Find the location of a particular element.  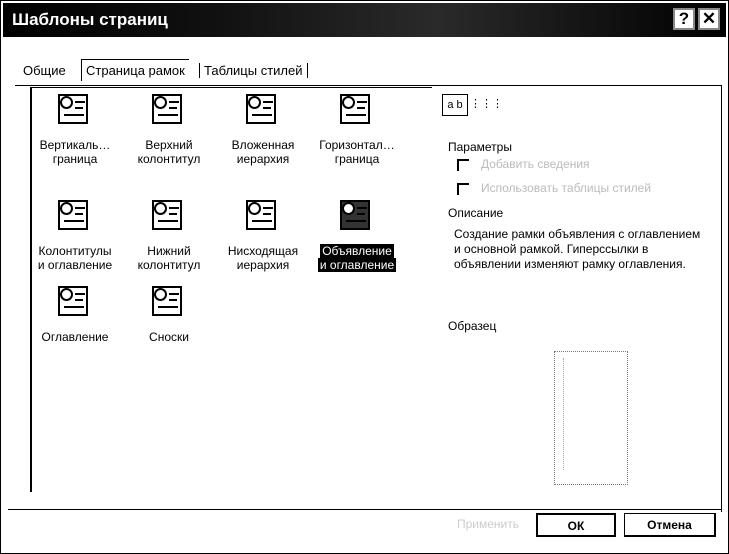

checkbox-label: Добавить сведения is located at coordinates (535, 164).